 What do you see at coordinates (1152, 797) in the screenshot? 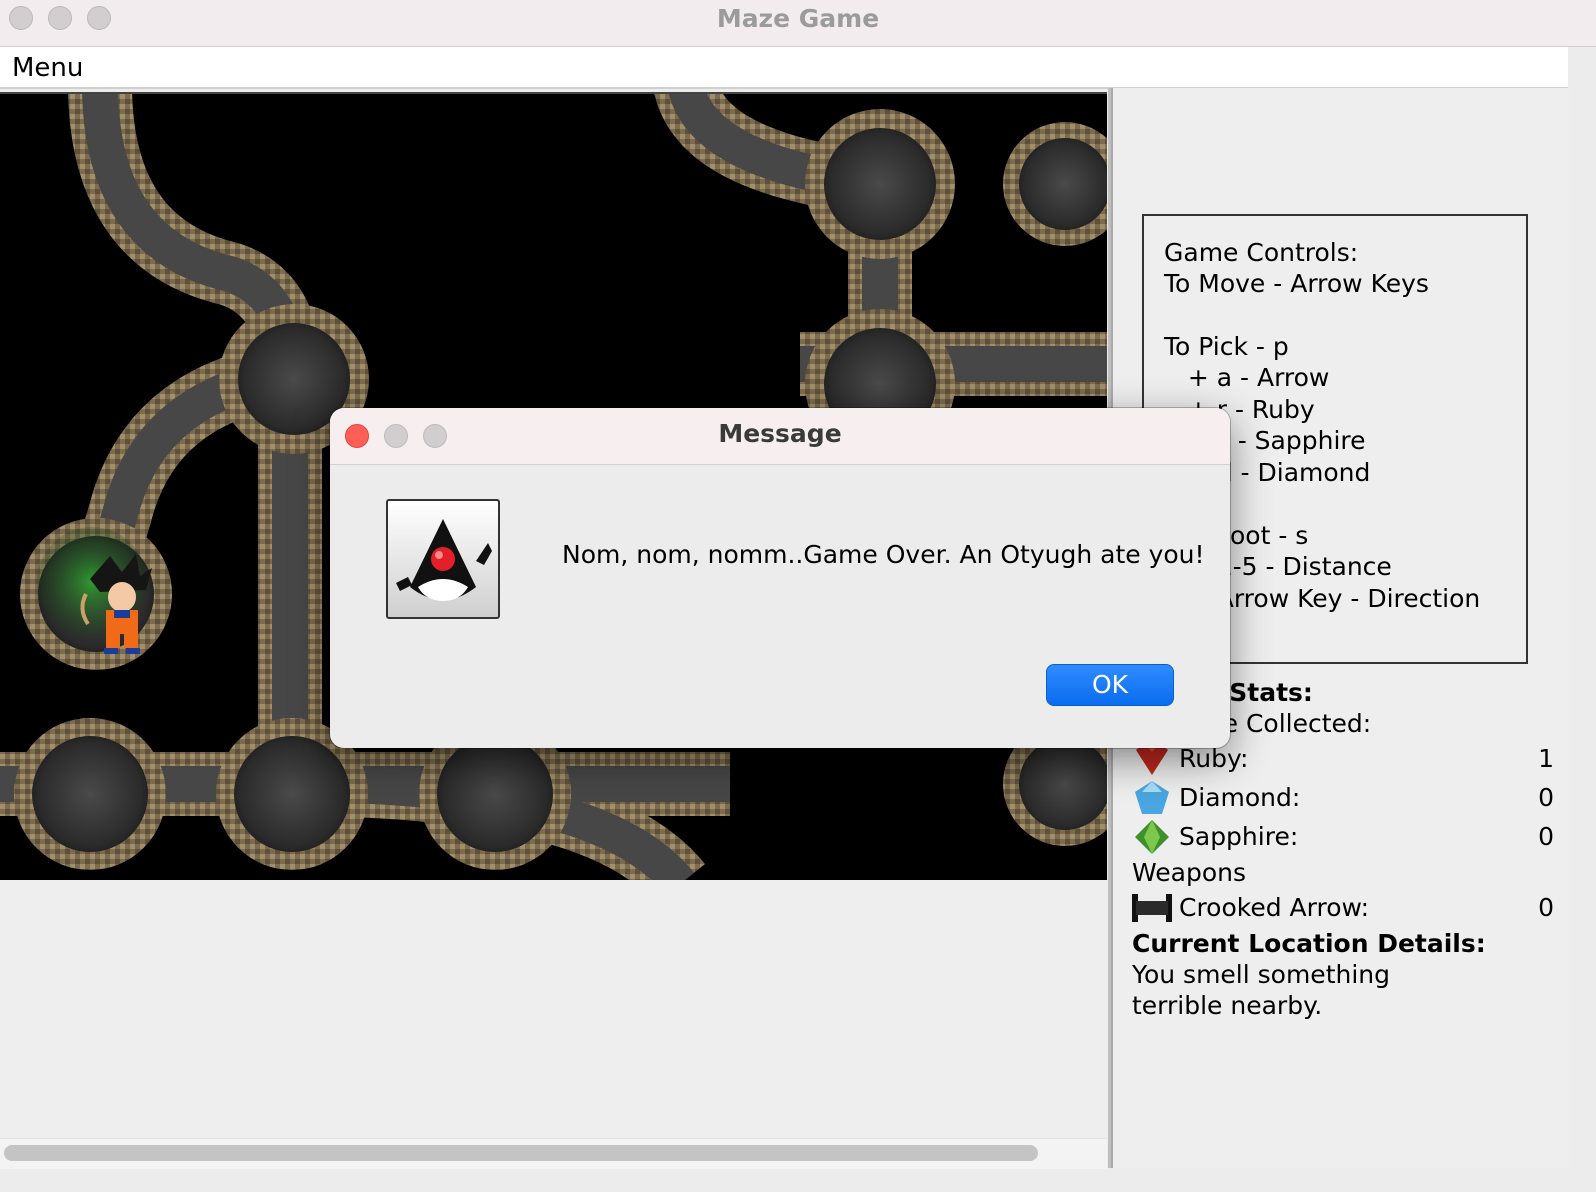
I see `diamond-icon` at bounding box center [1152, 797].